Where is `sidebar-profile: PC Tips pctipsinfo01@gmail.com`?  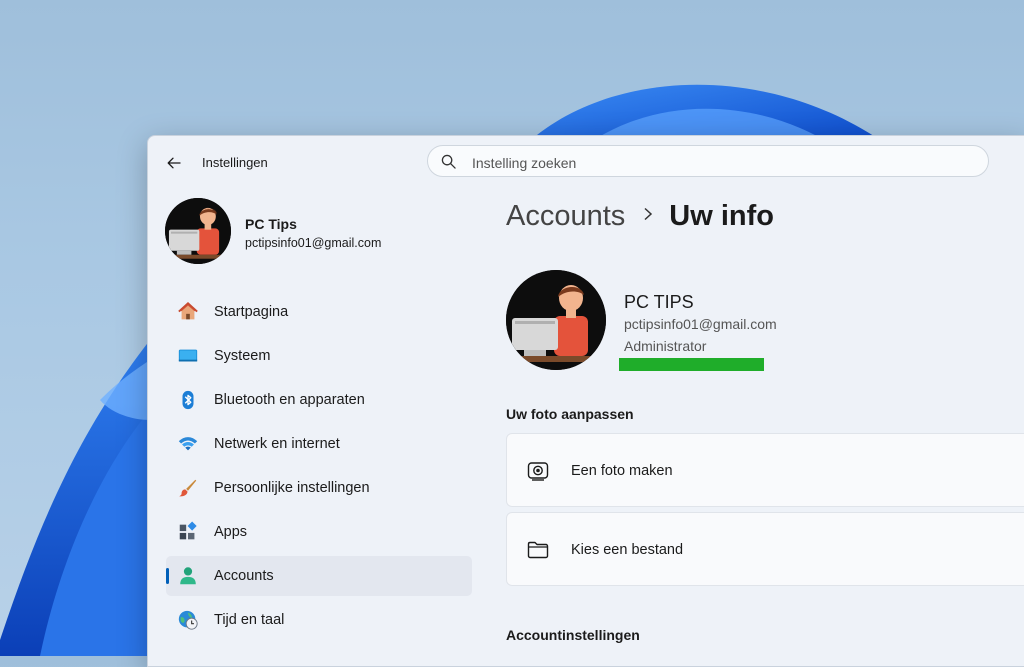 sidebar-profile: PC Tips pctipsinfo01@gmail.com is located at coordinates (273, 231).